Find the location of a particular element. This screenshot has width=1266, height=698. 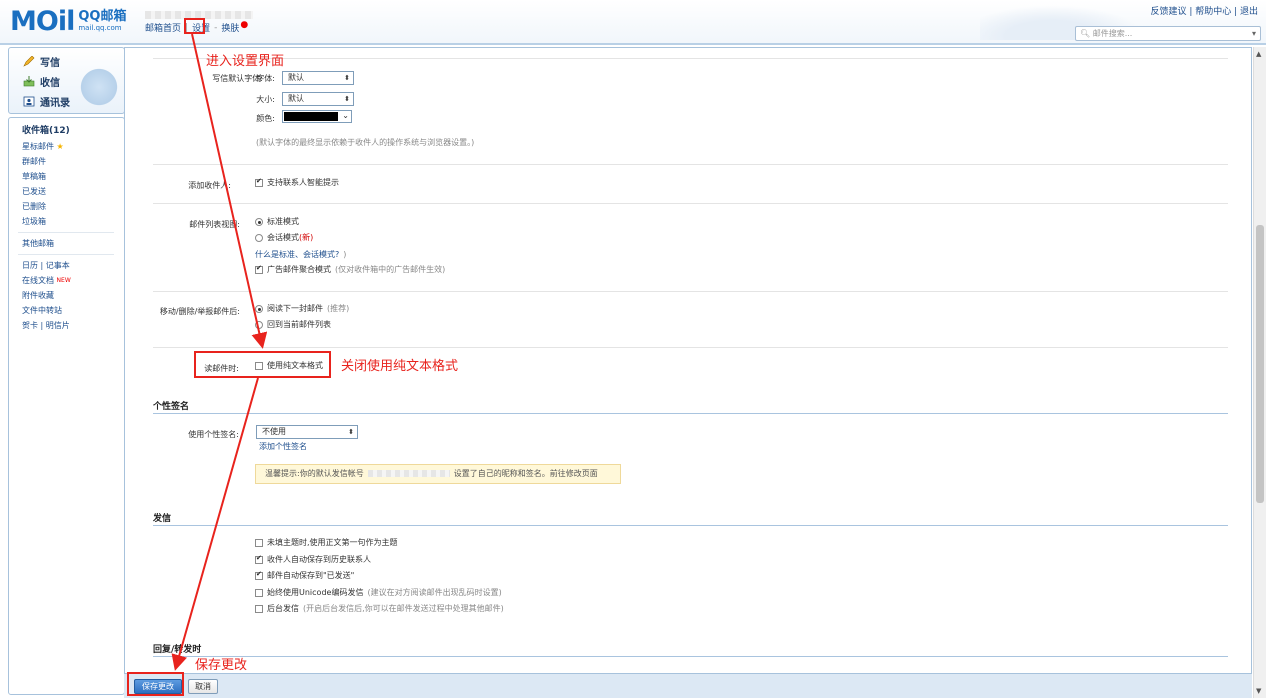

folder-drafts: 草稿箱 is located at coordinates (73, 176).